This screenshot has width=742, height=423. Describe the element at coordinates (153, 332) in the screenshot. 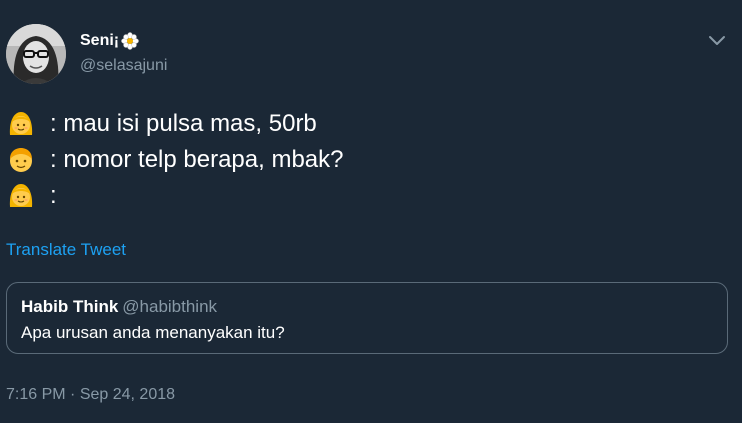

I see `quoted-tweet-text: Apa urusan anda menanyakan itu?` at that location.